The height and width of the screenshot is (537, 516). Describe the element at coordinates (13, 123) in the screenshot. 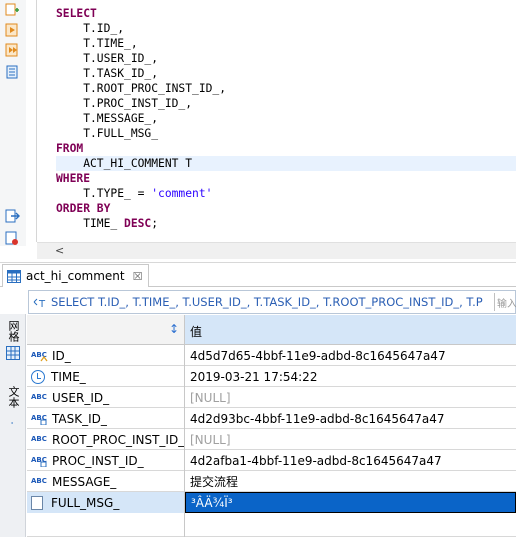

I see `editor-toolbar` at that location.